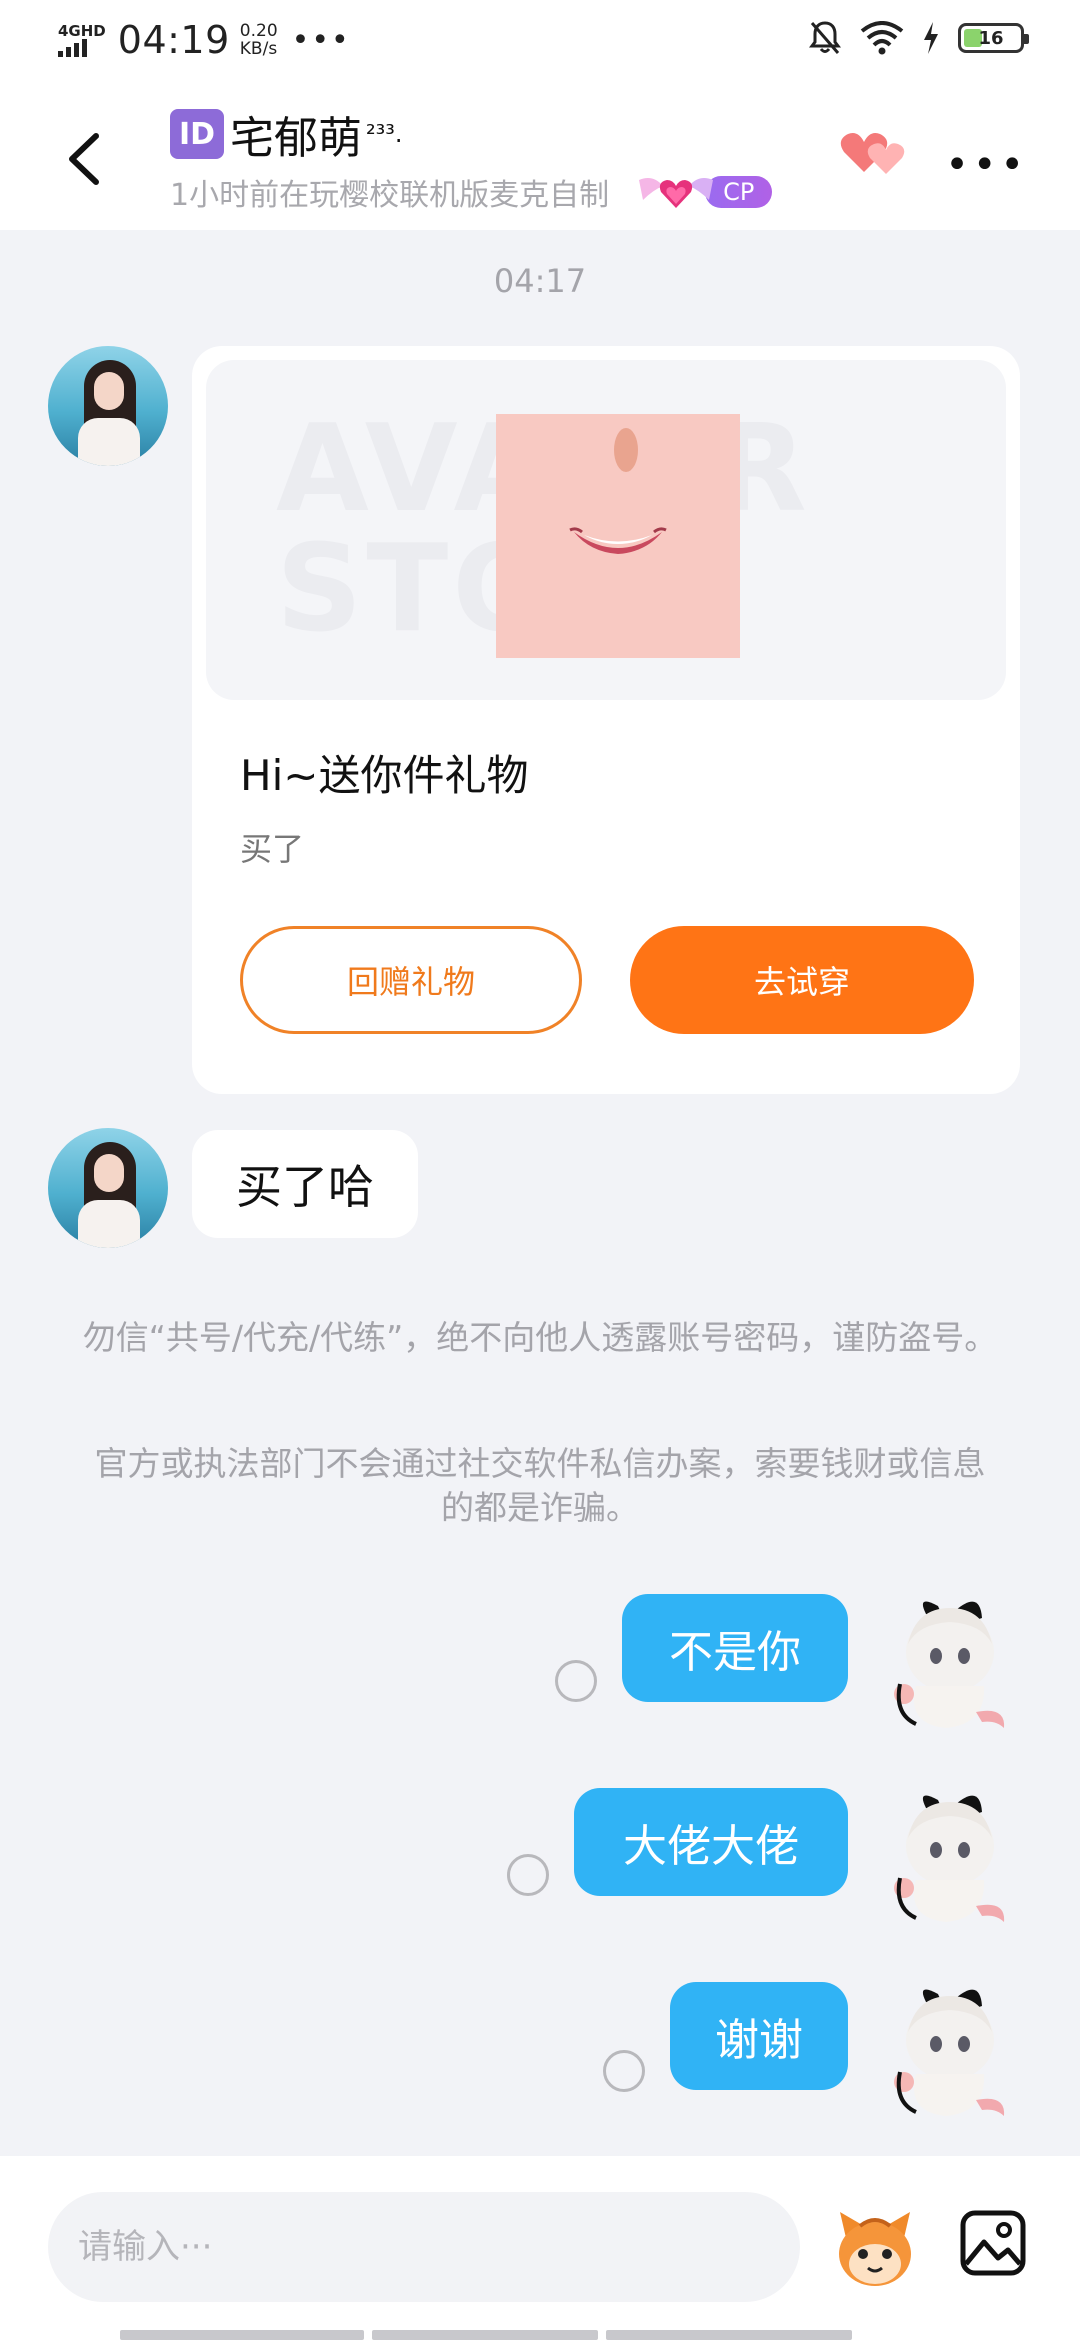 The width and height of the screenshot is (1080, 2340). I want to click on signal-indicator: 4GHD, so click(82, 40).